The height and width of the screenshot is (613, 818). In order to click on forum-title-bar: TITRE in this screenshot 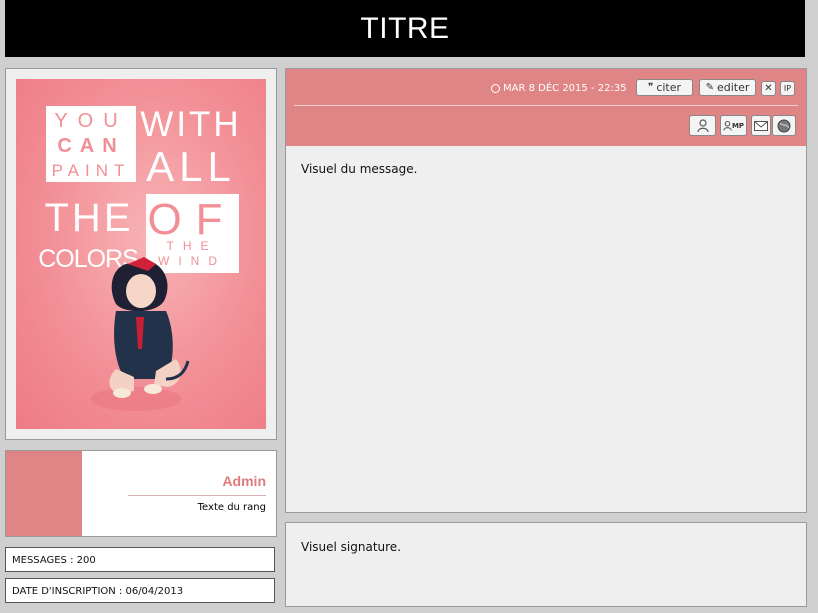, I will do `click(405, 28)`.